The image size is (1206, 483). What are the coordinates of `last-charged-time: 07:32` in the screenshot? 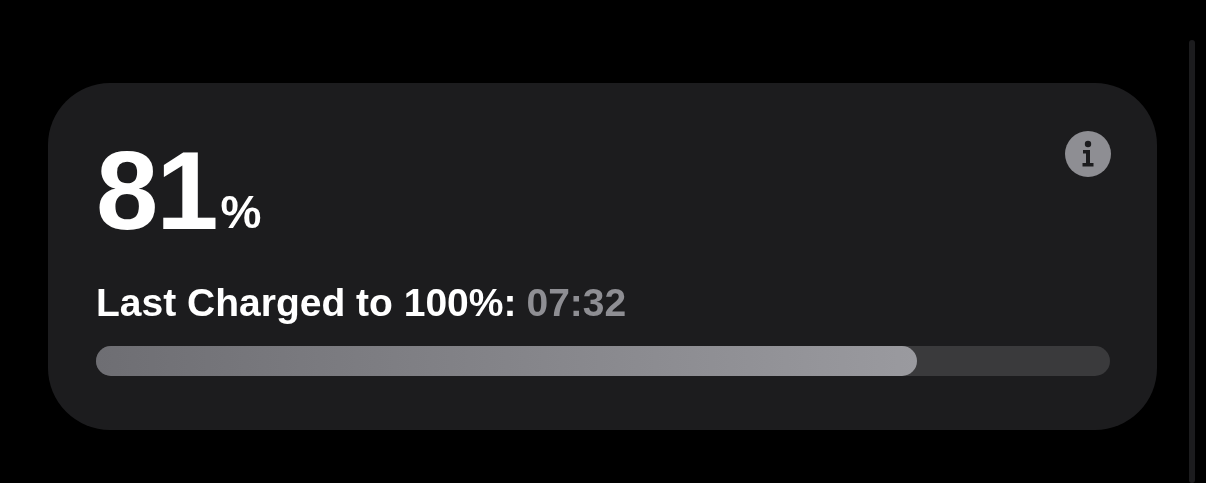 It's located at (576, 303).